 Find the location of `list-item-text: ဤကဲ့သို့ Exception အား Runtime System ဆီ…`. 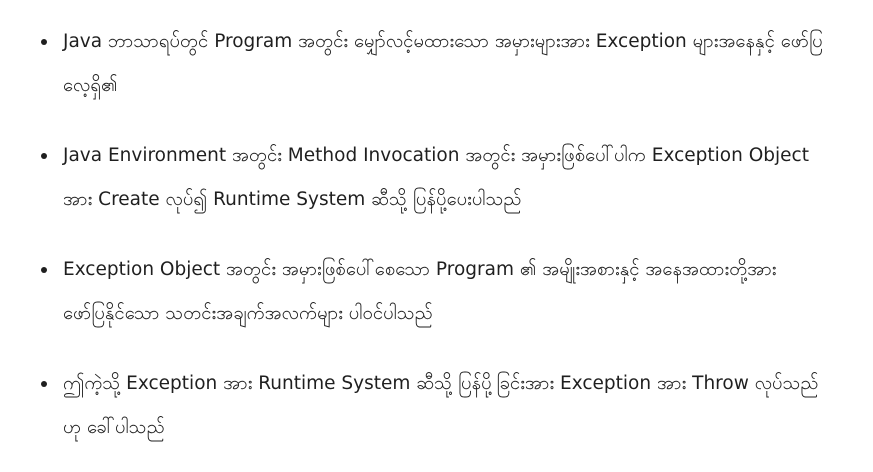

list-item-text: ဤကဲ့သို့ Exception အား Runtime System ဆီ… is located at coordinates (441, 405).